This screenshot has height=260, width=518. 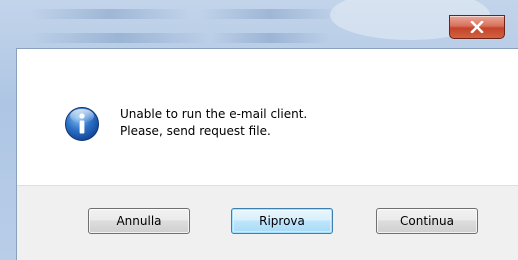 I want to click on cancel-button: Annulla, so click(x=139, y=221).